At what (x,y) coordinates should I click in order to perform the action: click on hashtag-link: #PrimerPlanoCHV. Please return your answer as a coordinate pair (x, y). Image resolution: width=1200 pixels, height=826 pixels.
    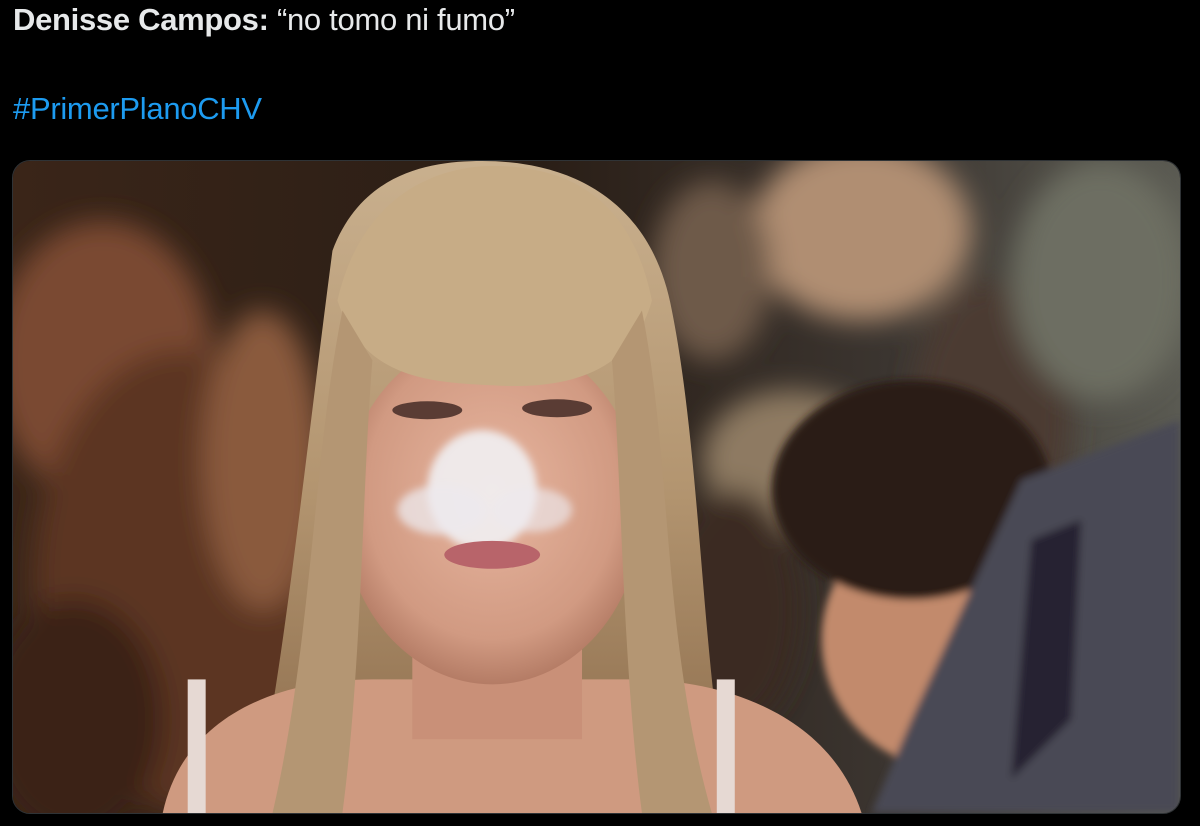
    Looking at the image, I should click on (137, 109).